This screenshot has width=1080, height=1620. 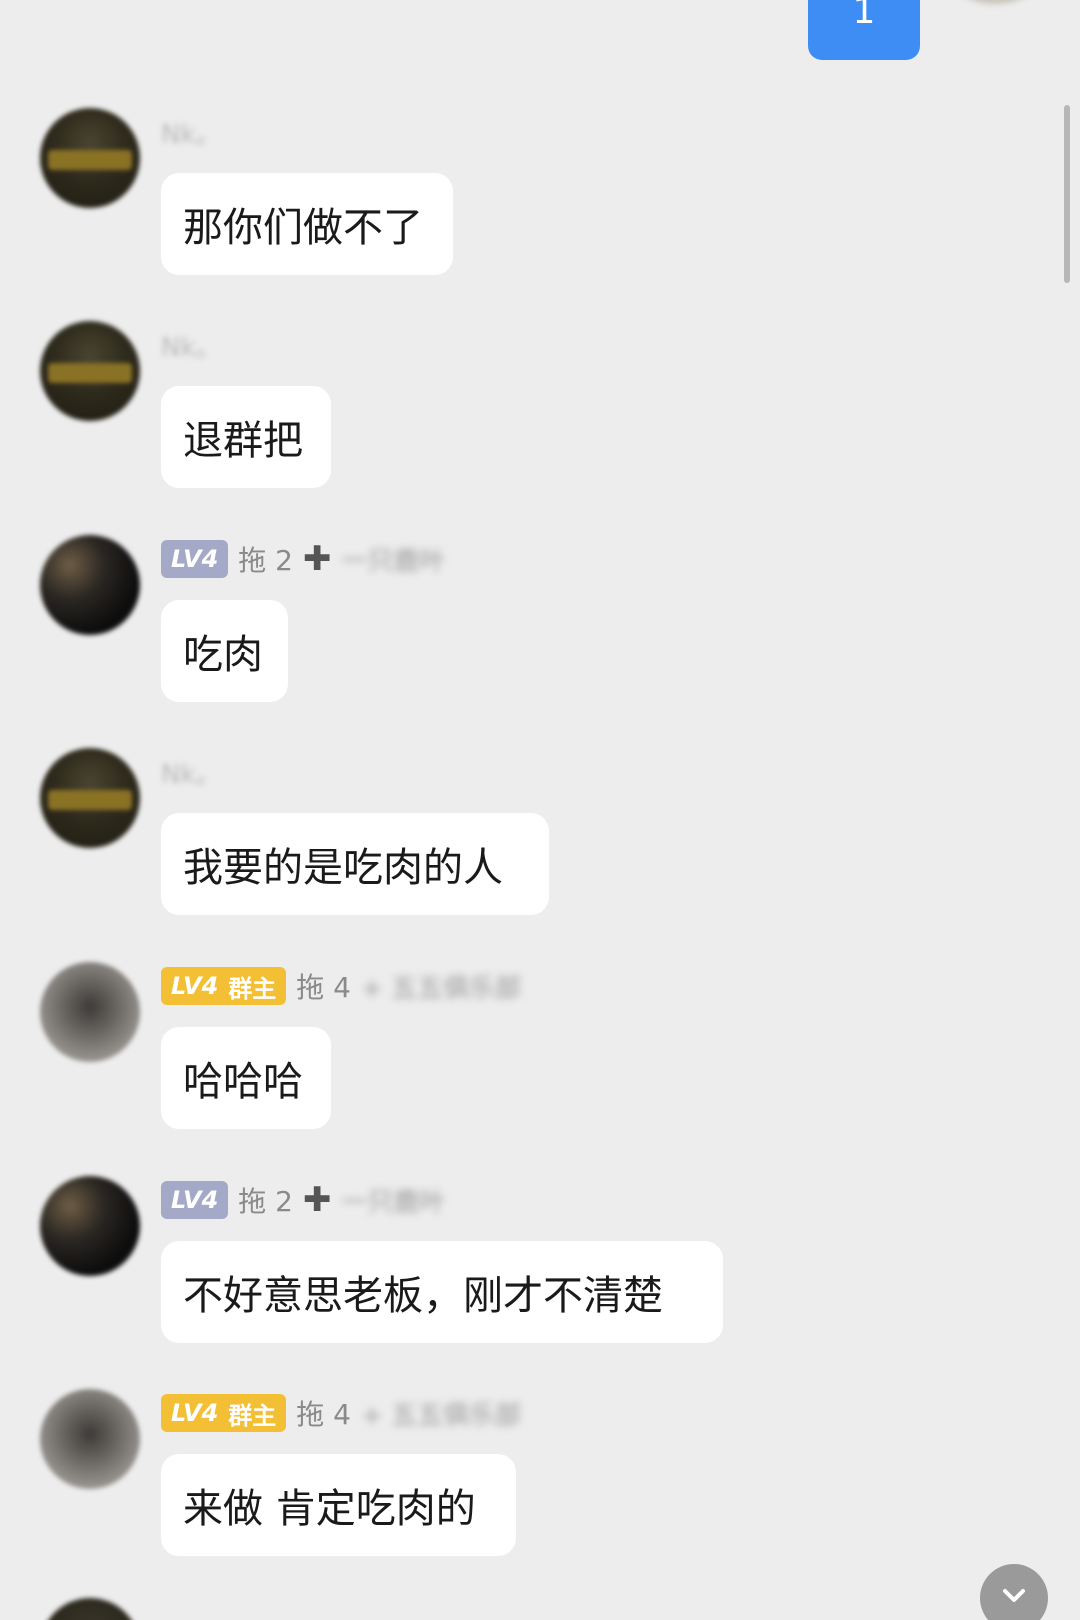 I want to click on message-text: 吃肉, so click(x=223, y=655).